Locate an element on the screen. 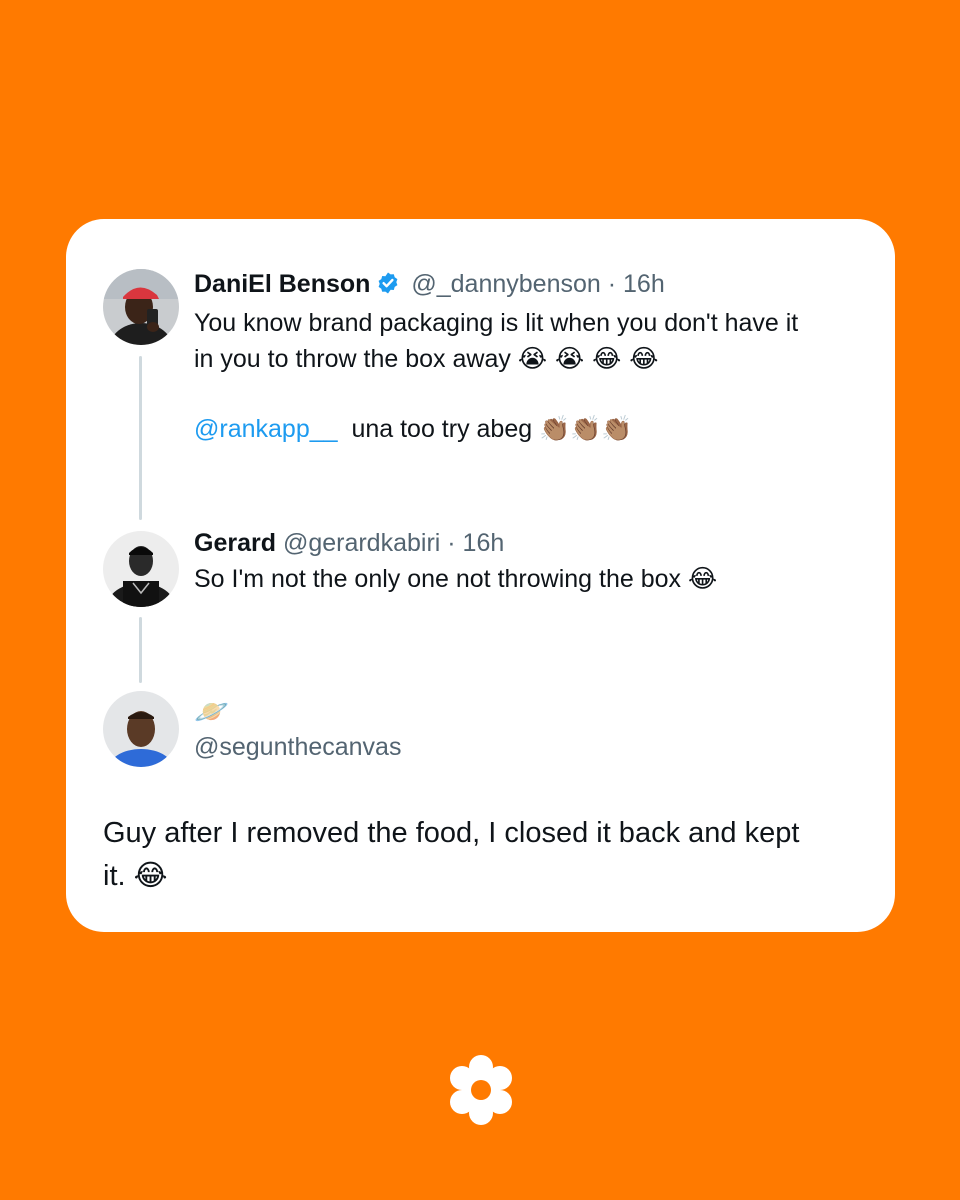 The width and height of the screenshot is (960, 1200). tweet-text-segment: una too try abeg is located at coordinates (442, 429).